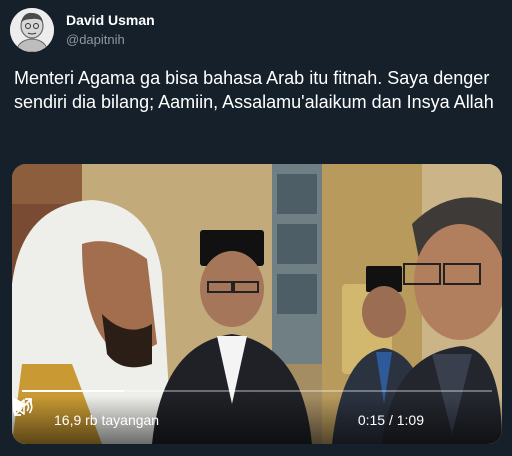 The width and height of the screenshot is (512, 456). I want to click on video-progress-bar, so click(257, 391).